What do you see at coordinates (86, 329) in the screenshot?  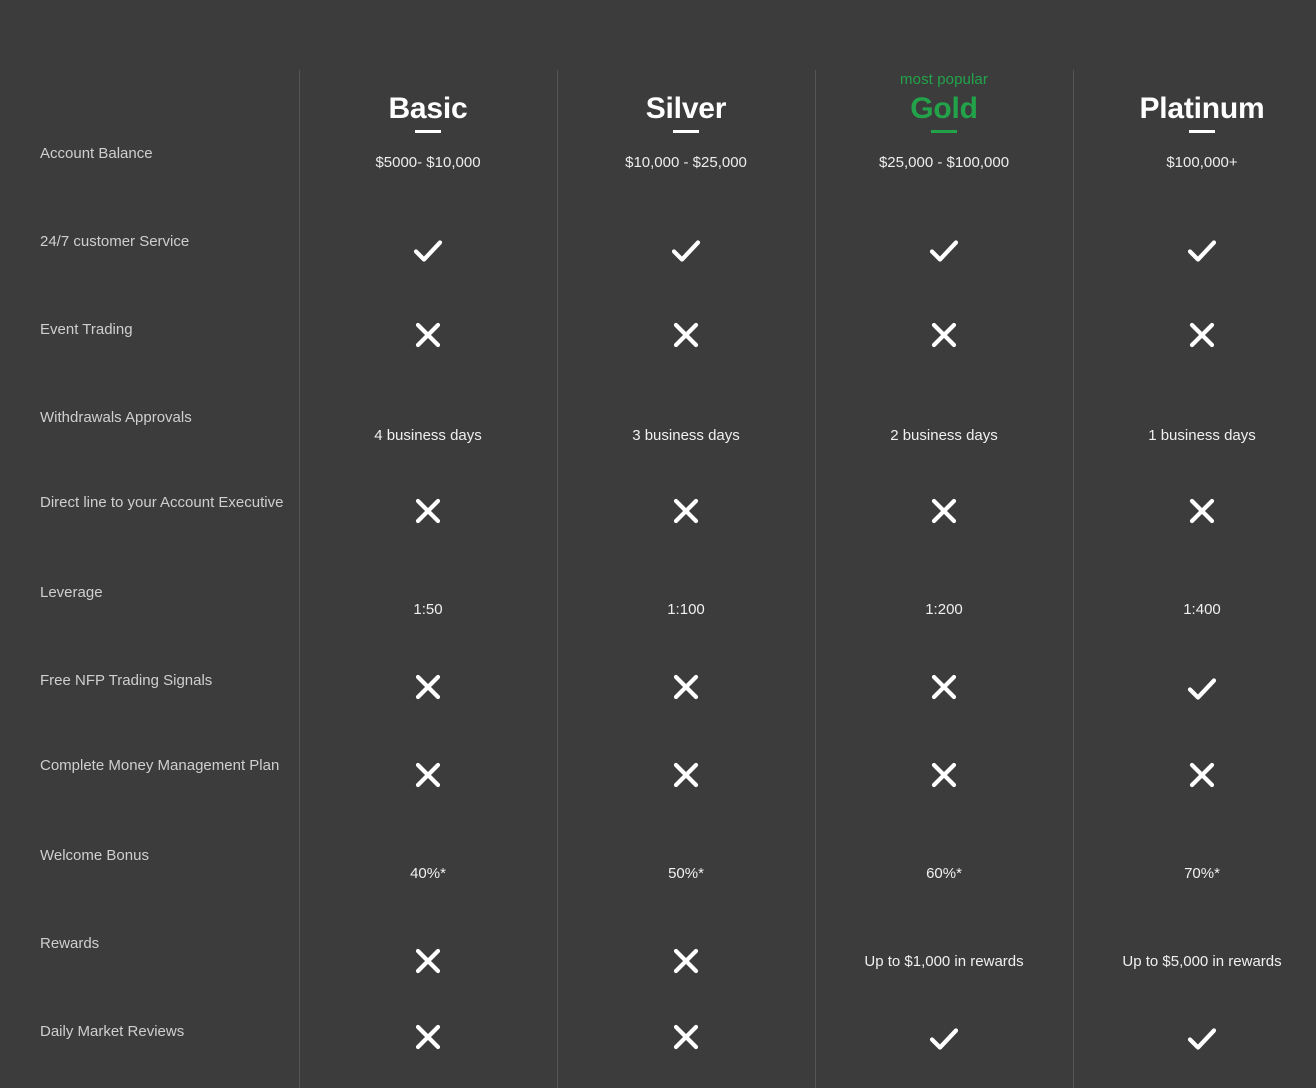 I see `feature-label-event-trading: Event Trading` at bounding box center [86, 329].